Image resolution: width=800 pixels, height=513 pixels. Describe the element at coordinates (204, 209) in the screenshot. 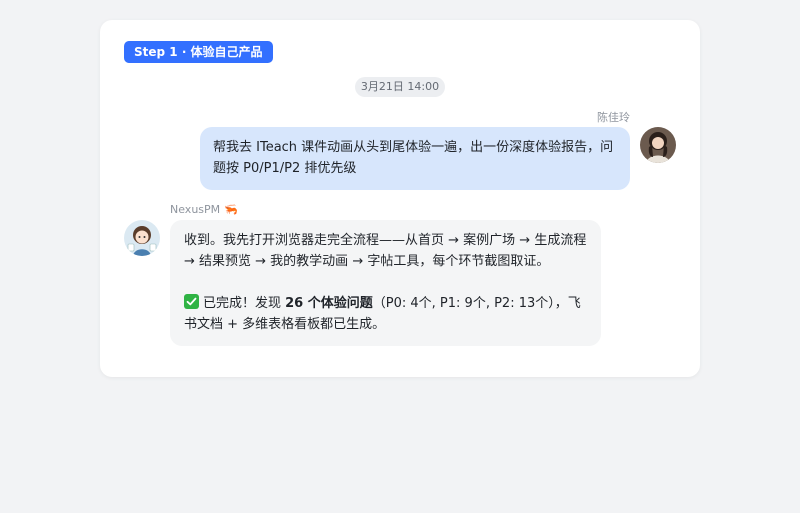

I see `bot-sender-name: NexusPM 🦐` at that location.